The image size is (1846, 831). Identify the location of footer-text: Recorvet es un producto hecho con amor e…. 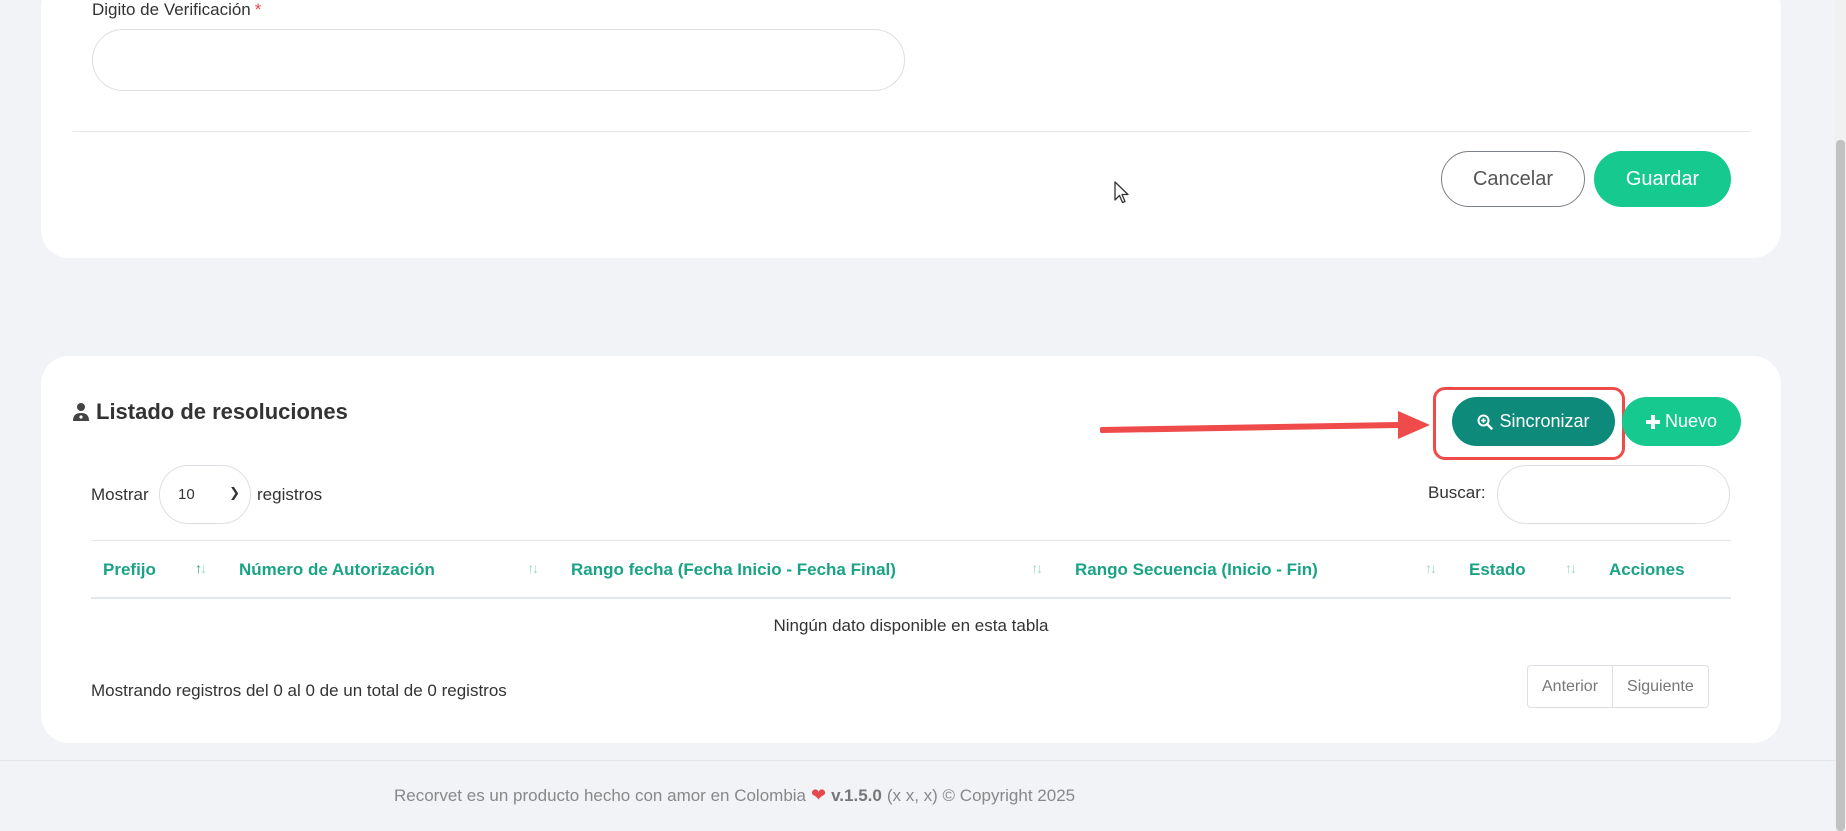
(600, 795).